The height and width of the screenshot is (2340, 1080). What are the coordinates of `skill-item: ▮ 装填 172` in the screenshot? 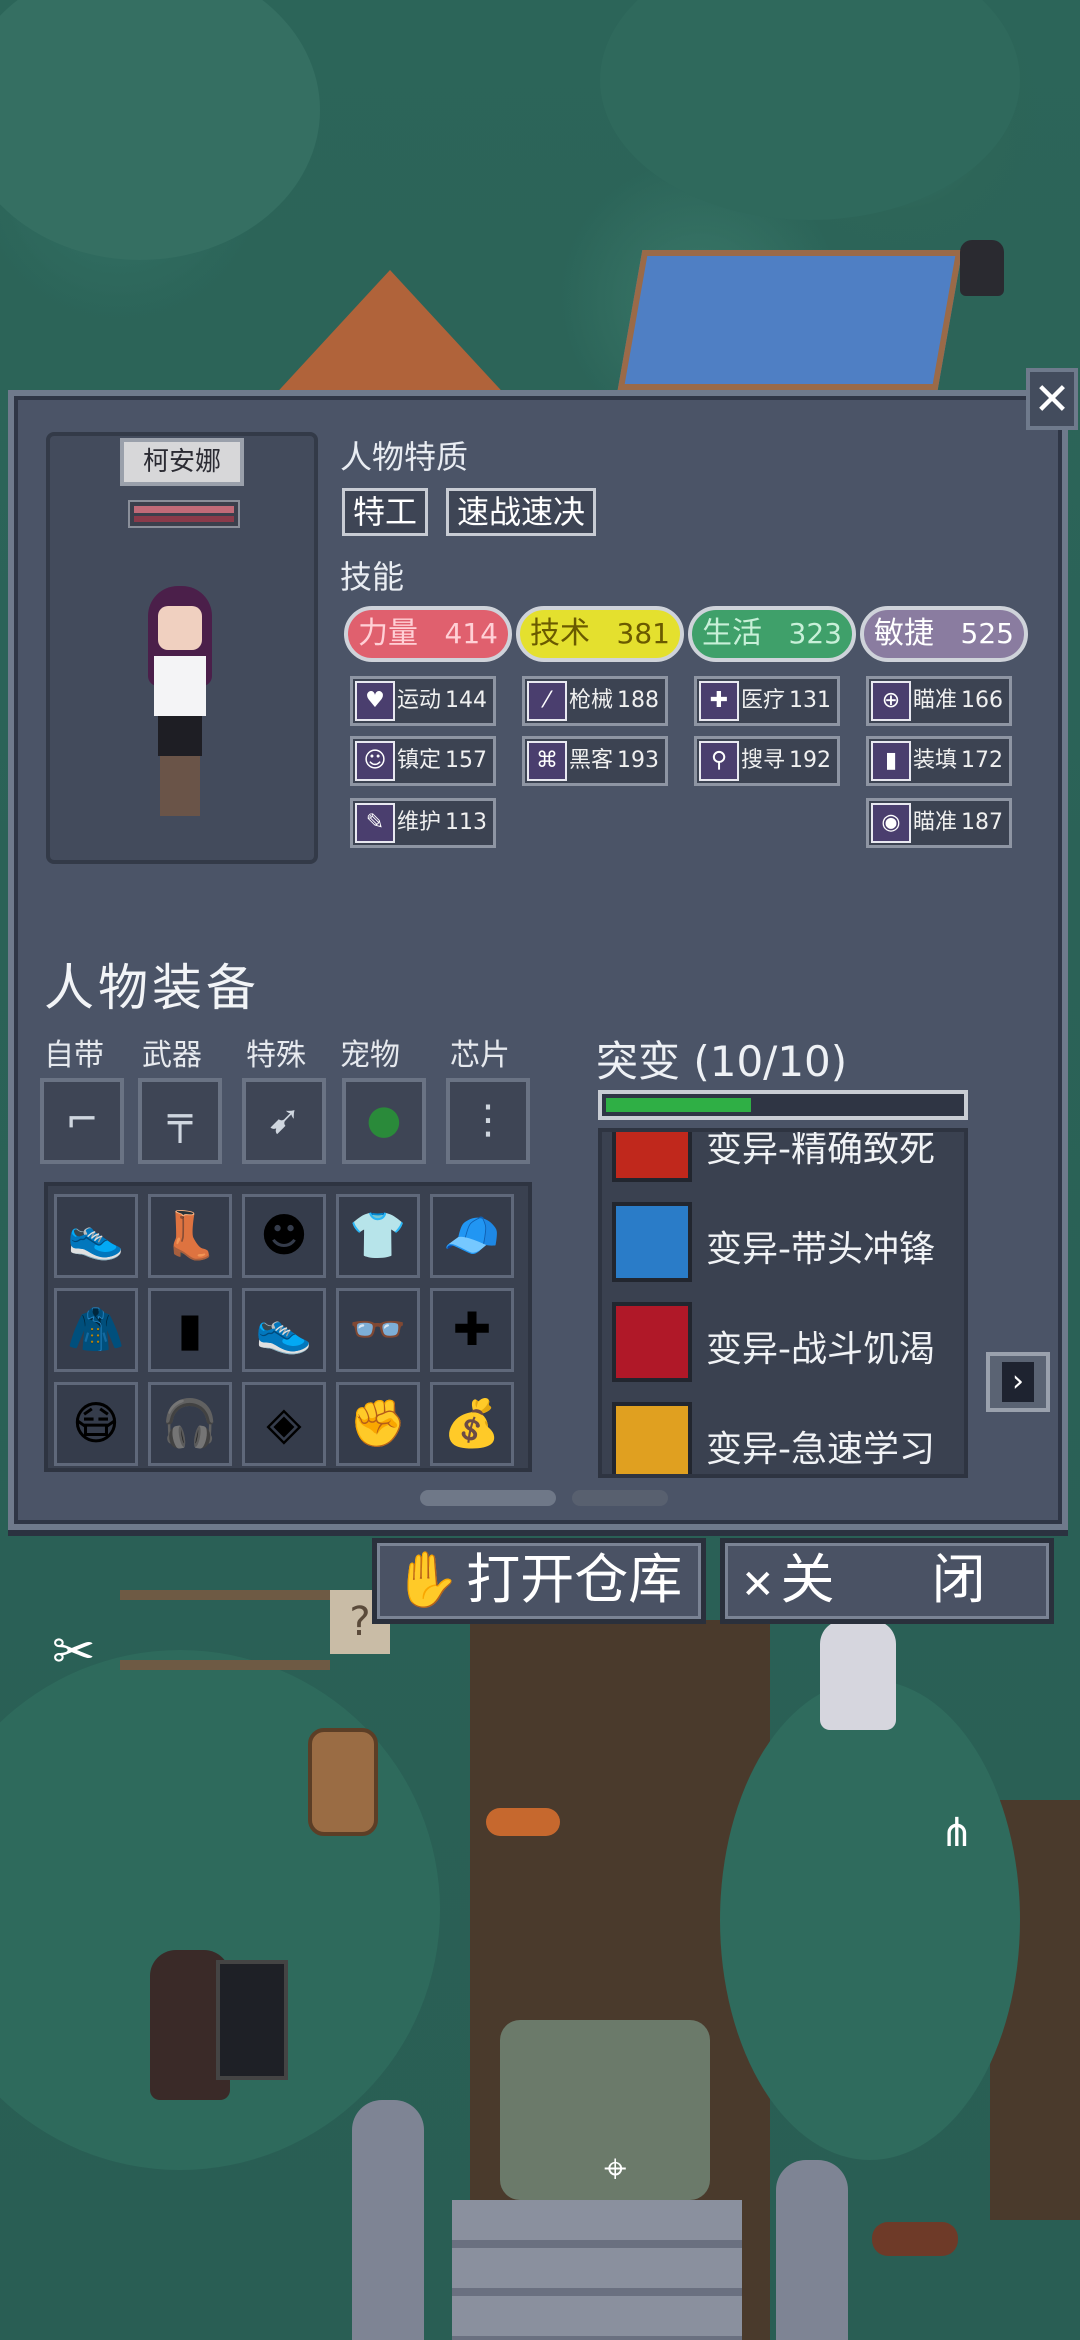 It's located at (939, 761).